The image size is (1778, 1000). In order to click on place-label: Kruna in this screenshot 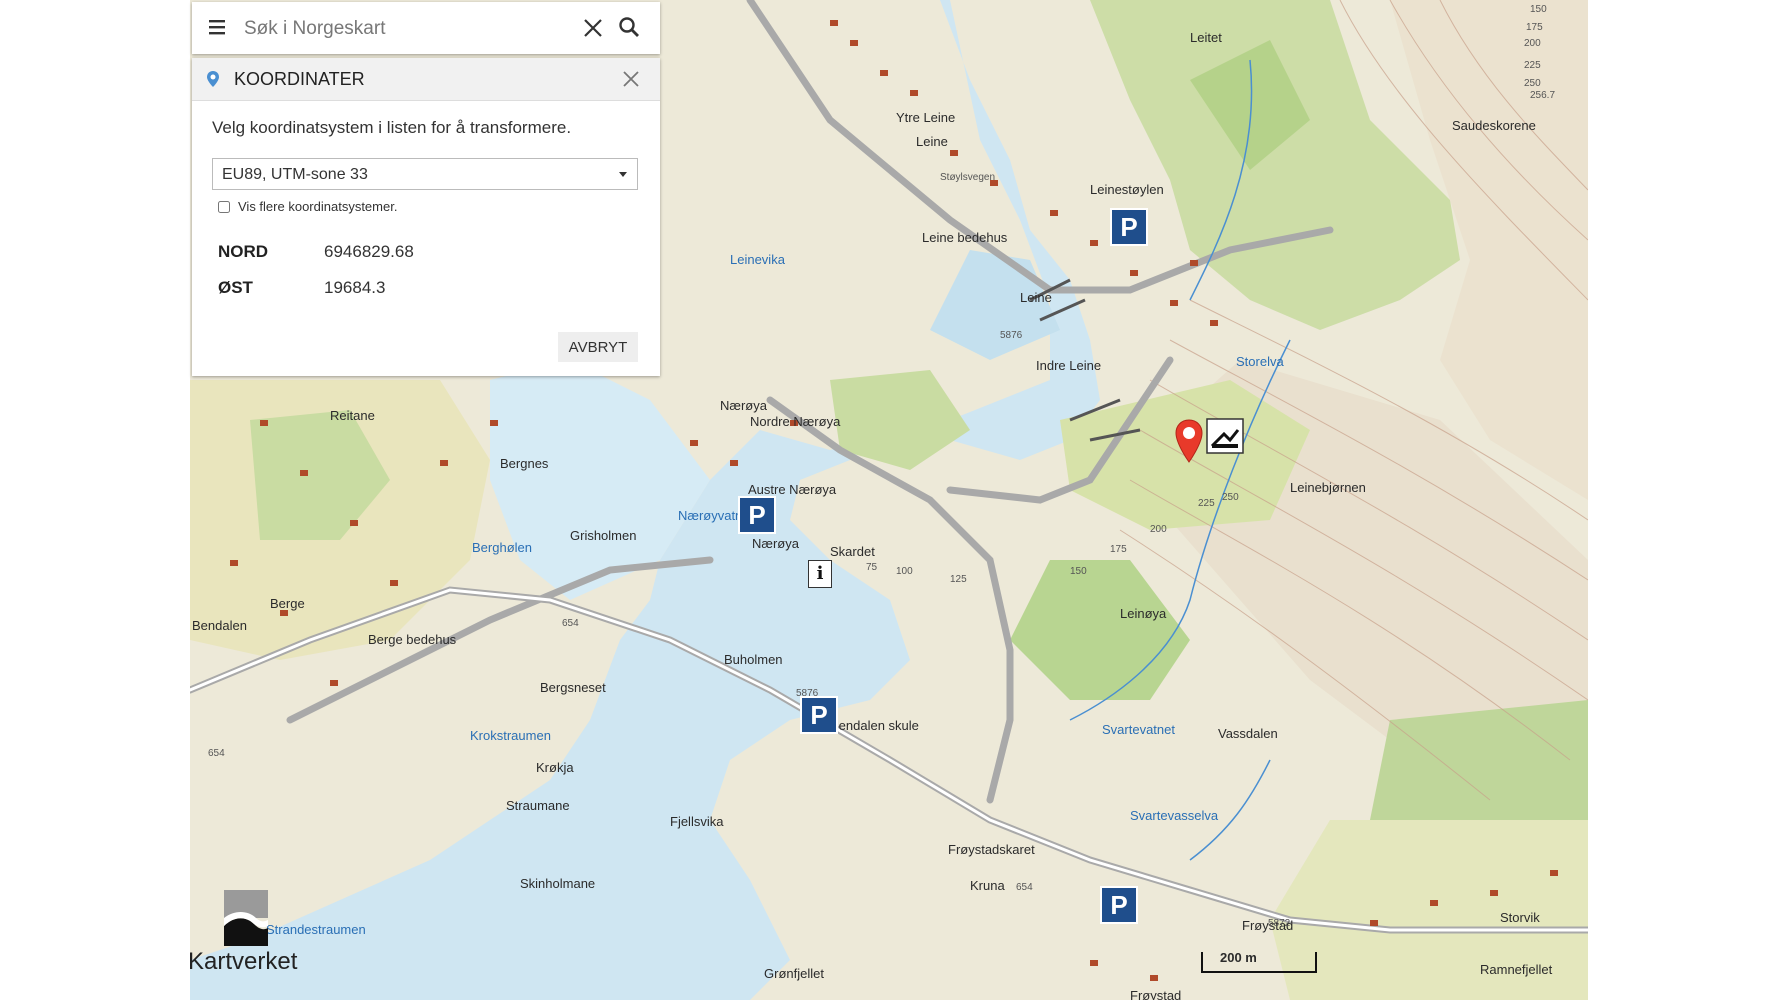, I will do `click(987, 885)`.